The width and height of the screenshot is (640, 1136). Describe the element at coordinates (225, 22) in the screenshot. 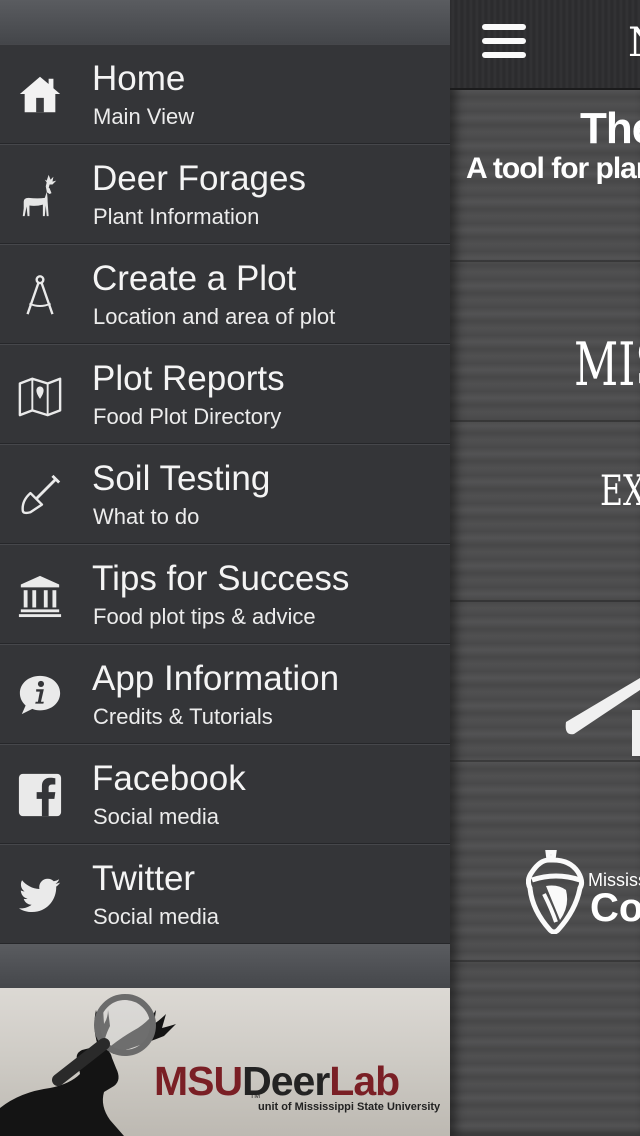

I see `drawer-top-bar` at that location.